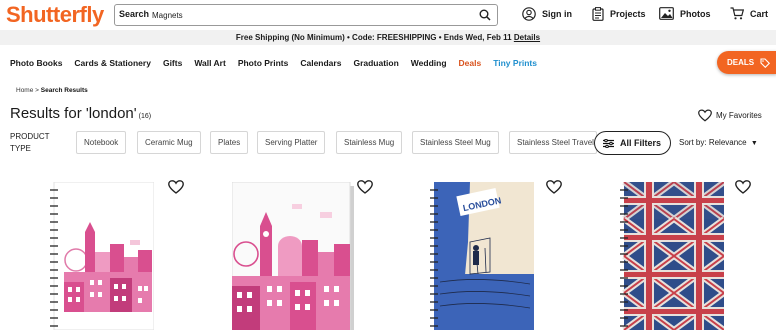  Describe the element at coordinates (705, 115) in the screenshot. I see `heart-icon` at that location.